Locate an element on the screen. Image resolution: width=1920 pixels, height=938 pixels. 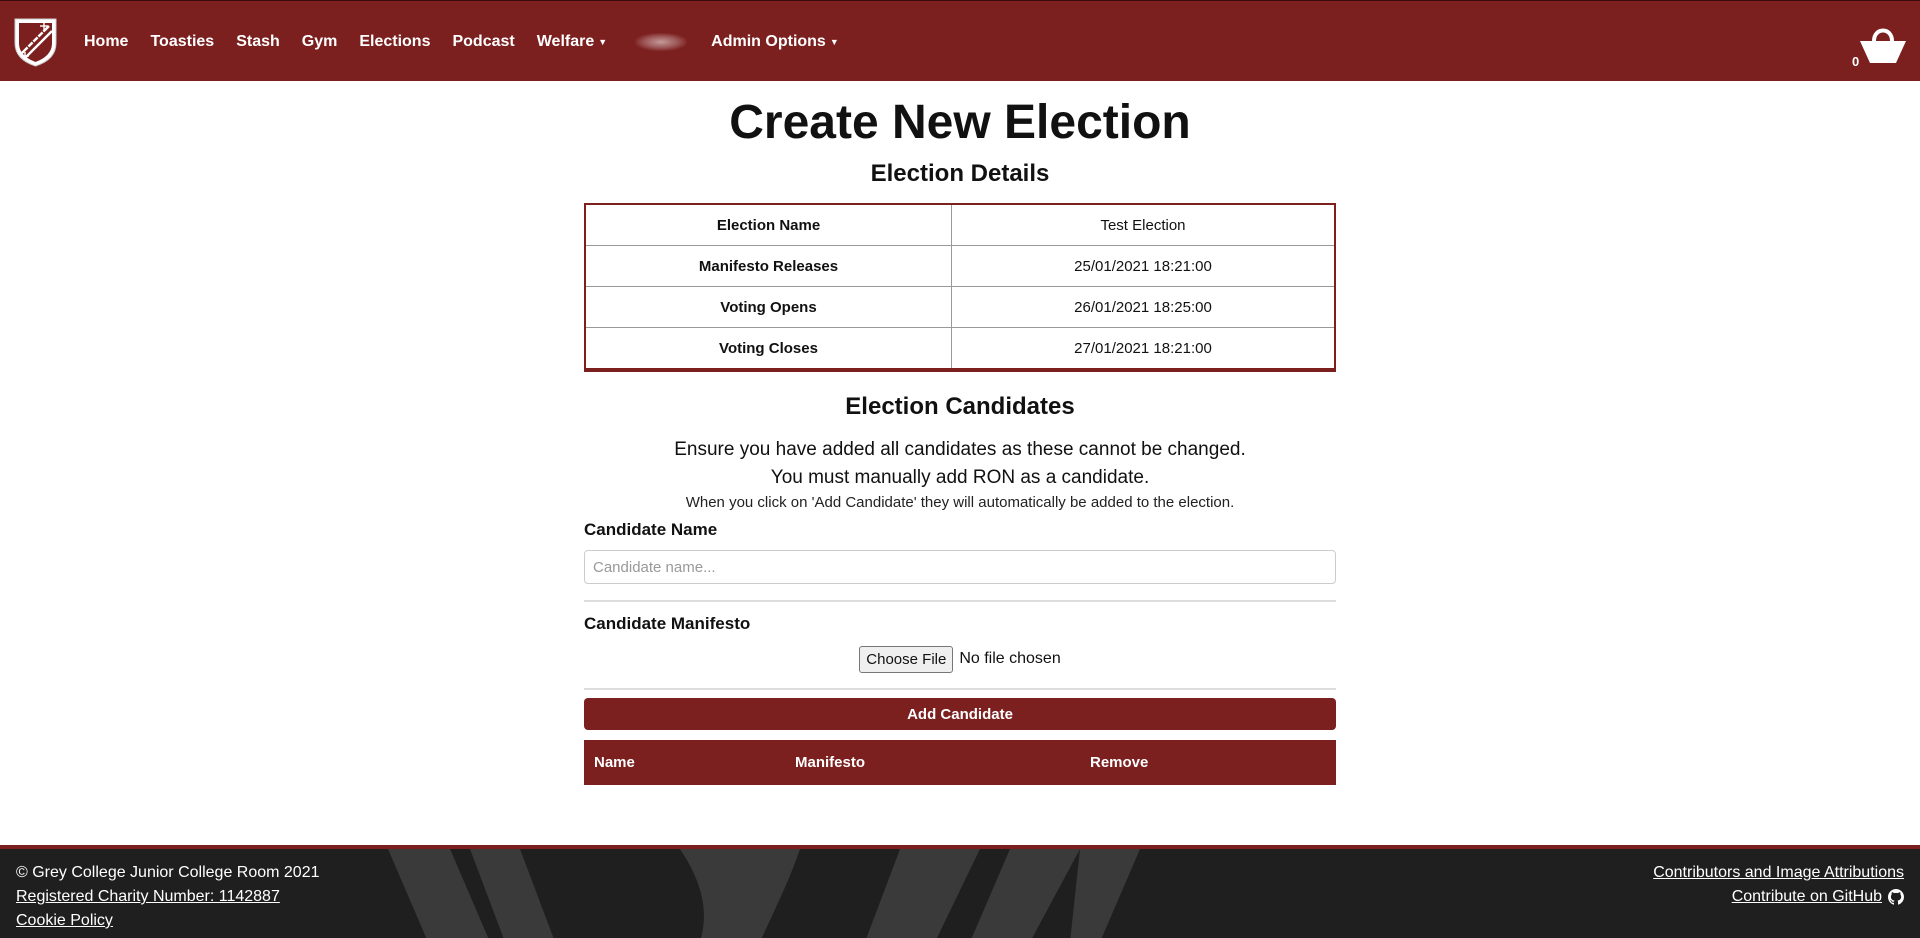
add-candidate-button: Add Candidate is located at coordinates (960, 714).